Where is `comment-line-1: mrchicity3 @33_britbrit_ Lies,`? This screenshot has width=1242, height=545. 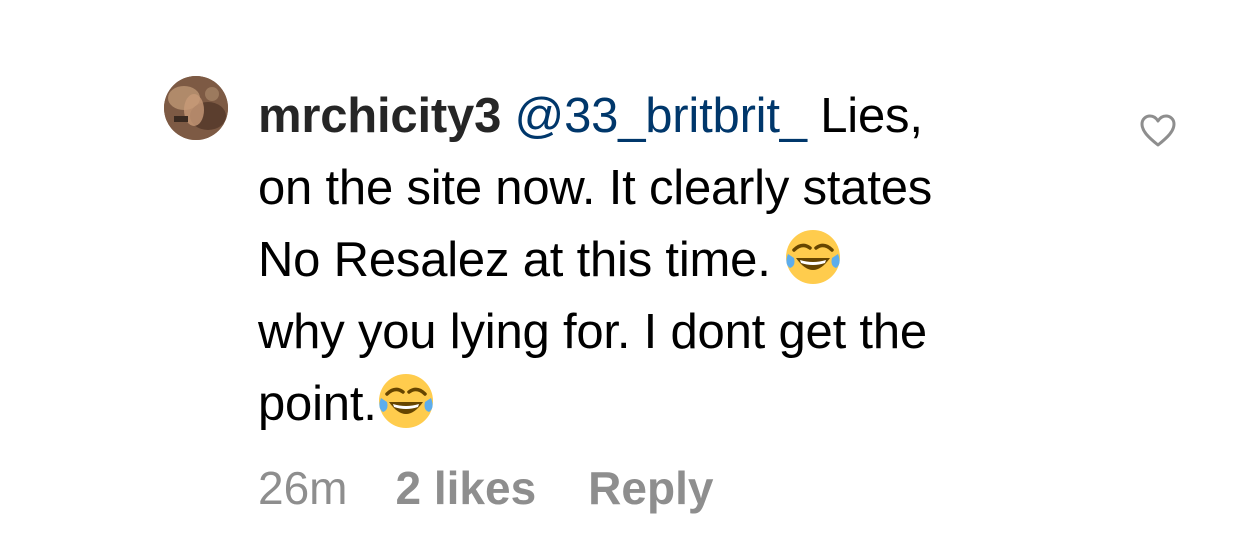 comment-line-1: mrchicity3 @33_britbrit_ Lies, is located at coordinates (673, 116).